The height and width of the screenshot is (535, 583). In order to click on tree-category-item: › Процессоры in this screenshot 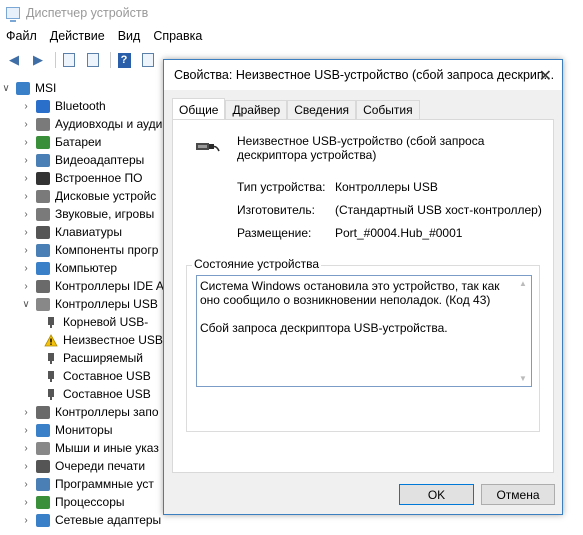, I will do `click(72, 502)`.